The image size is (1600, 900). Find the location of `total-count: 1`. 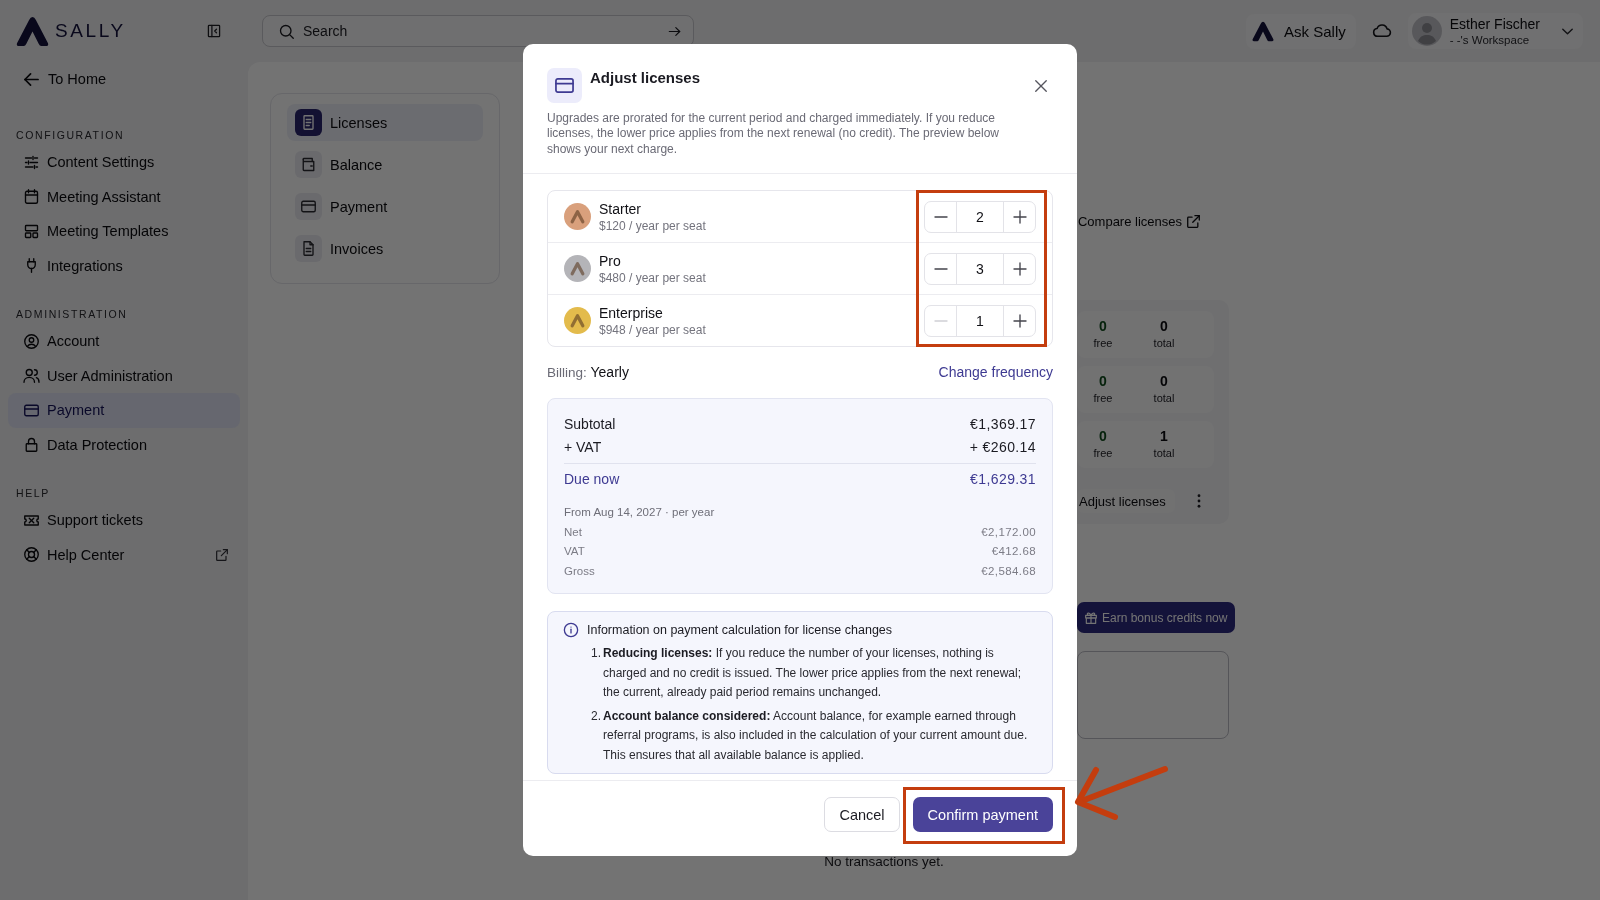

total-count: 1 is located at coordinates (1164, 436).